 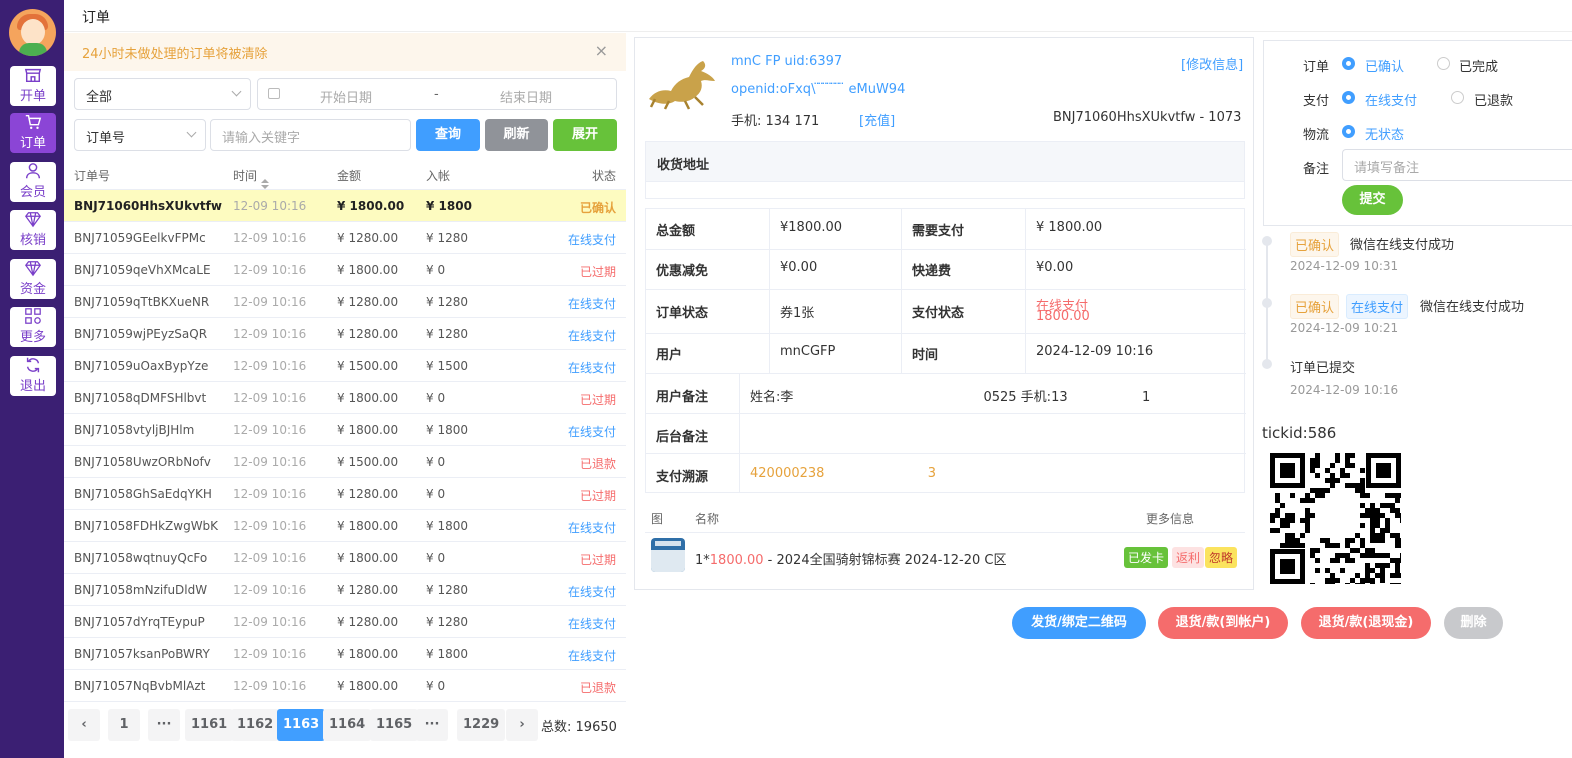 What do you see at coordinates (682, 437) in the screenshot?
I see `admin-note-label: 后台备注` at bounding box center [682, 437].